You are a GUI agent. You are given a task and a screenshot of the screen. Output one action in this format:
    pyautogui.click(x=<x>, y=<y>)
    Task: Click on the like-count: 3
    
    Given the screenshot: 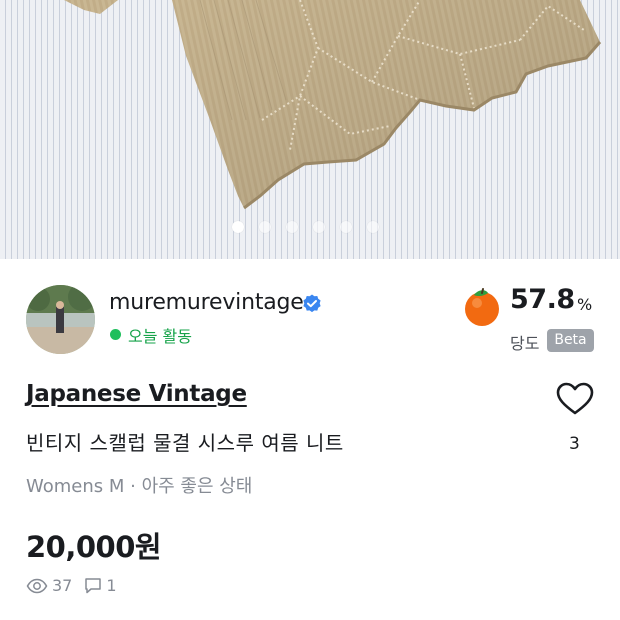 What is the action you would take?
    pyautogui.click(x=574, y=444)
    